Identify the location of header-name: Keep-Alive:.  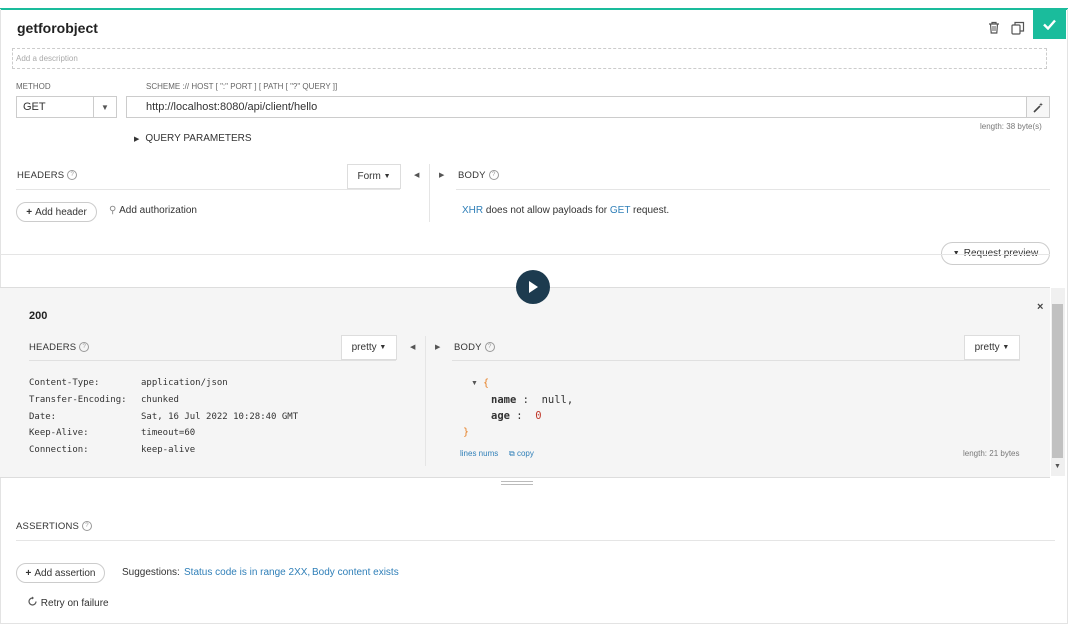
(59, 433).